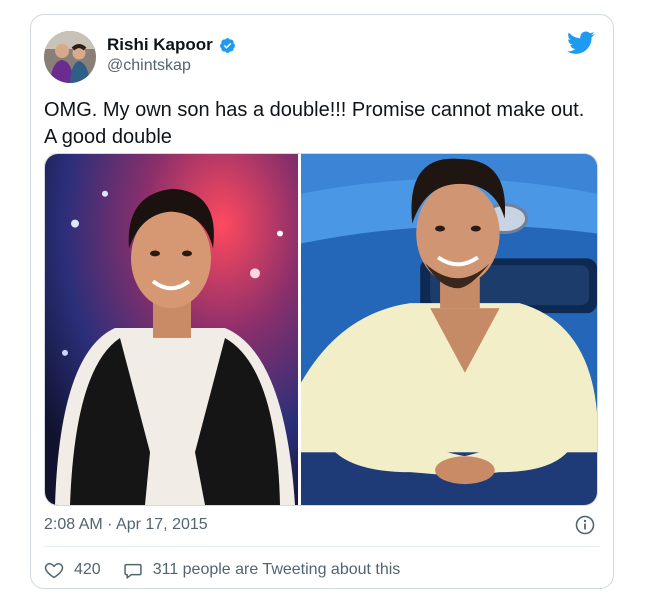  What do you see at coordinates (70, 57) in the screenshot?
I see `author-avatar` at bounding box center [70, 57].